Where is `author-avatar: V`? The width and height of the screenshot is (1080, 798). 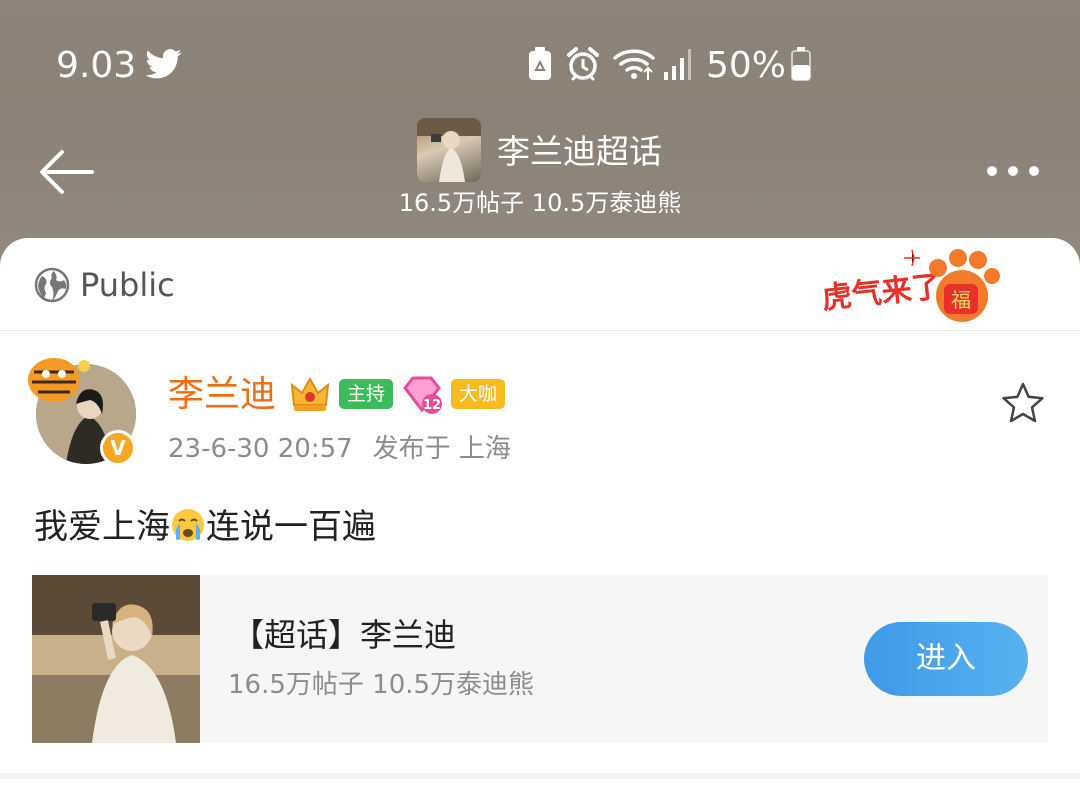
author-avatar: V is located at coordinates (84, 412).